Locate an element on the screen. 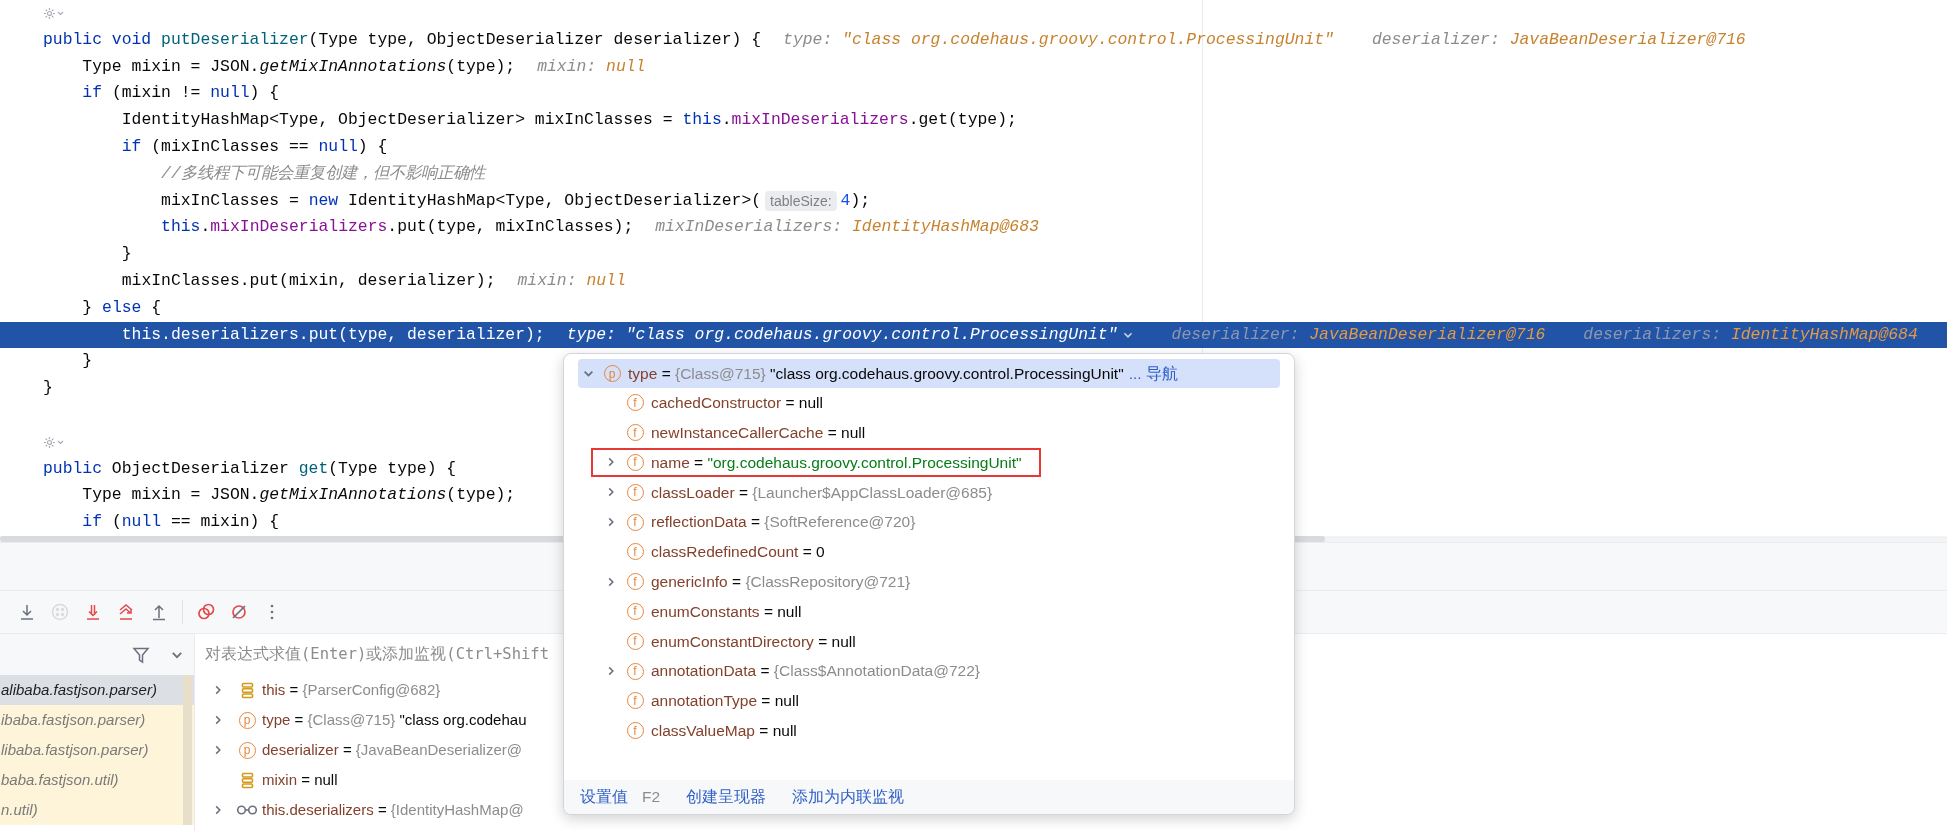 The width and height of the screenshot is (1947, 831). variable-value-text: this = {ParserConfig@682} is located at coordinates (351, 689).